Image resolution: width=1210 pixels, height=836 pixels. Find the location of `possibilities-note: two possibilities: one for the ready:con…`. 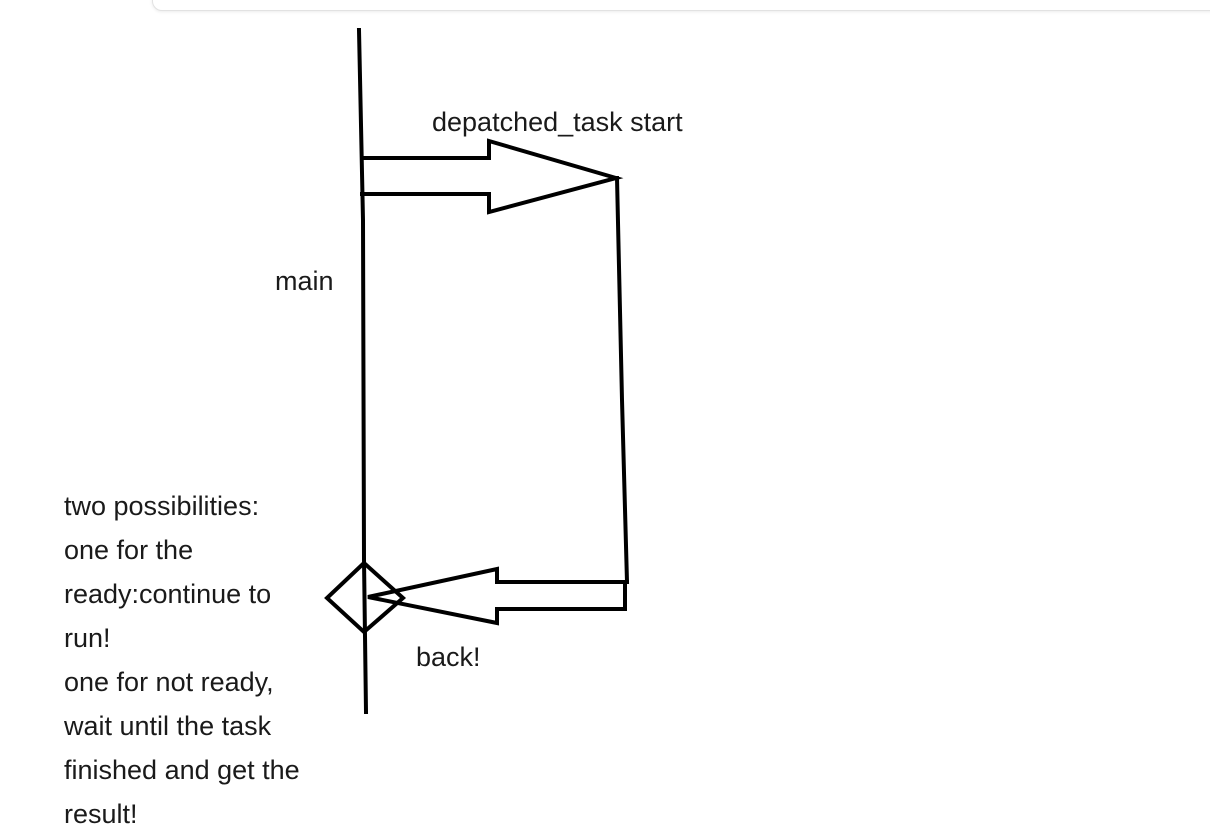

possibilities-note: two possibilities: one for the ready:con… is located at coordinates (199, 660).